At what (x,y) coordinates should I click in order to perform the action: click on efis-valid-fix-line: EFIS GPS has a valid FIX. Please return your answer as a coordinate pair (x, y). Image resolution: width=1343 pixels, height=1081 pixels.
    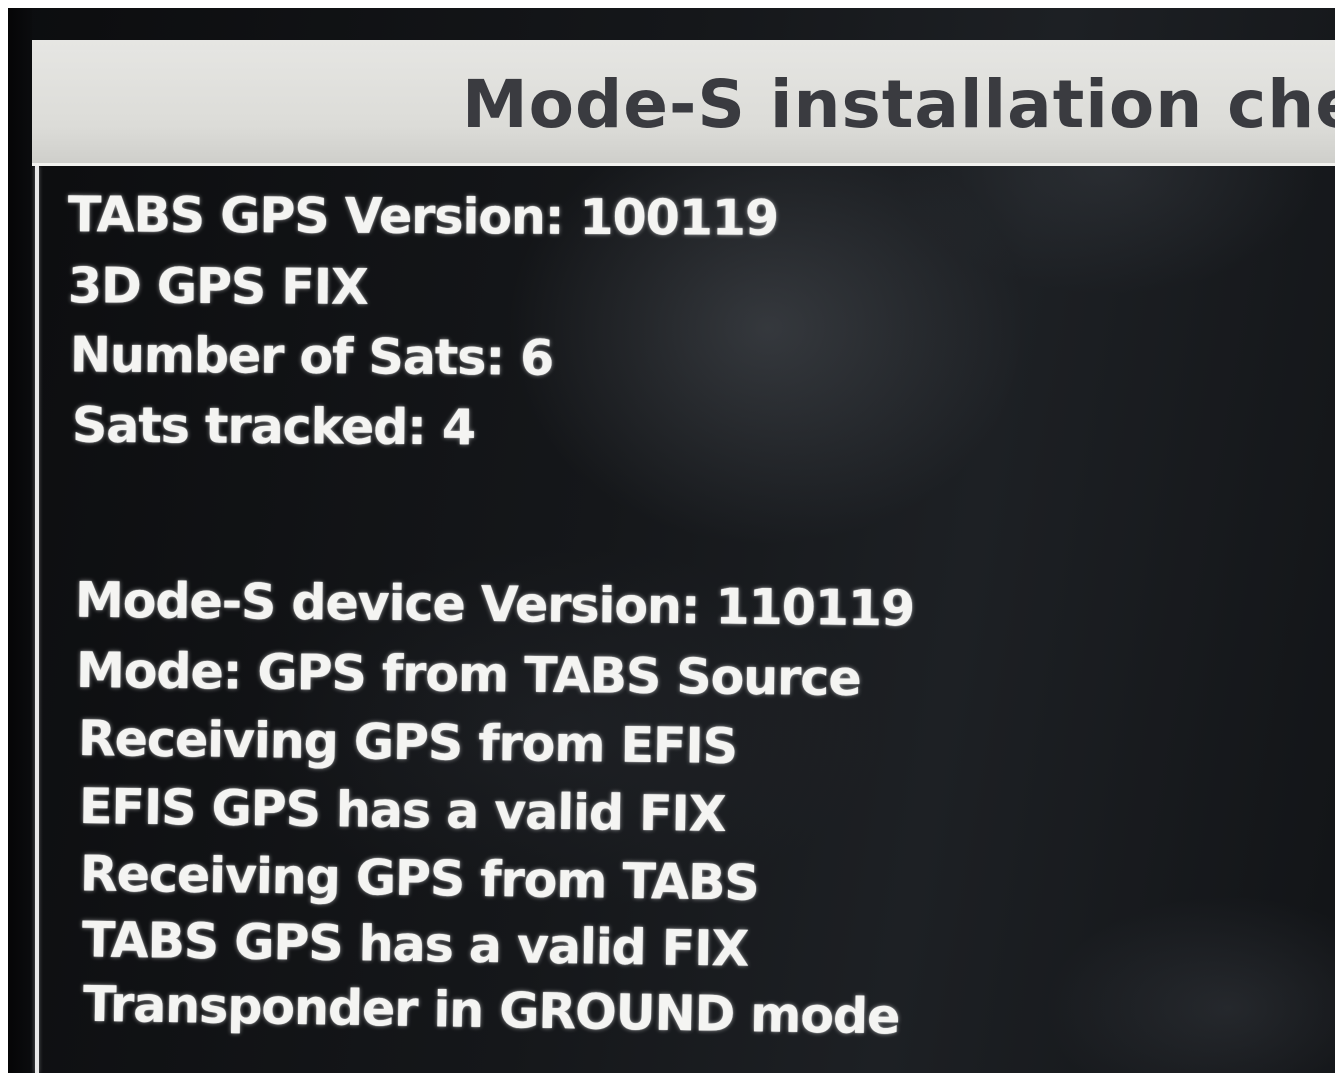
    Looking at the image, I should click on (402, 810).